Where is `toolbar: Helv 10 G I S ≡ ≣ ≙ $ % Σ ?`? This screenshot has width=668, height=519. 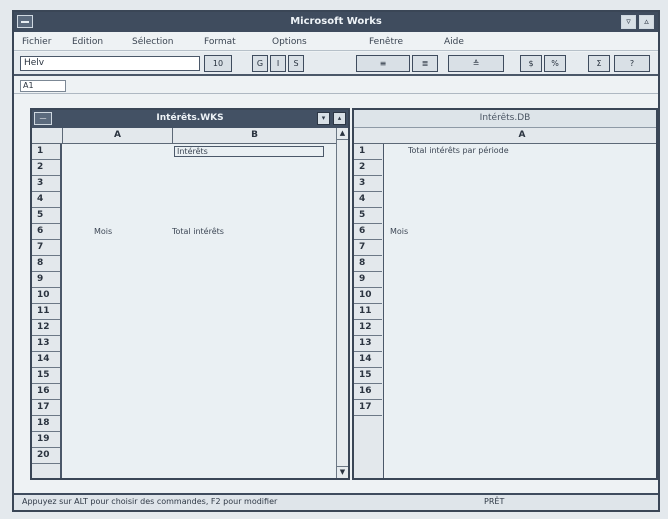 toolbar: Helv 10 G I S ≡ ≣ ≙ $ % Σ ? is located at coordinates (336, 64).